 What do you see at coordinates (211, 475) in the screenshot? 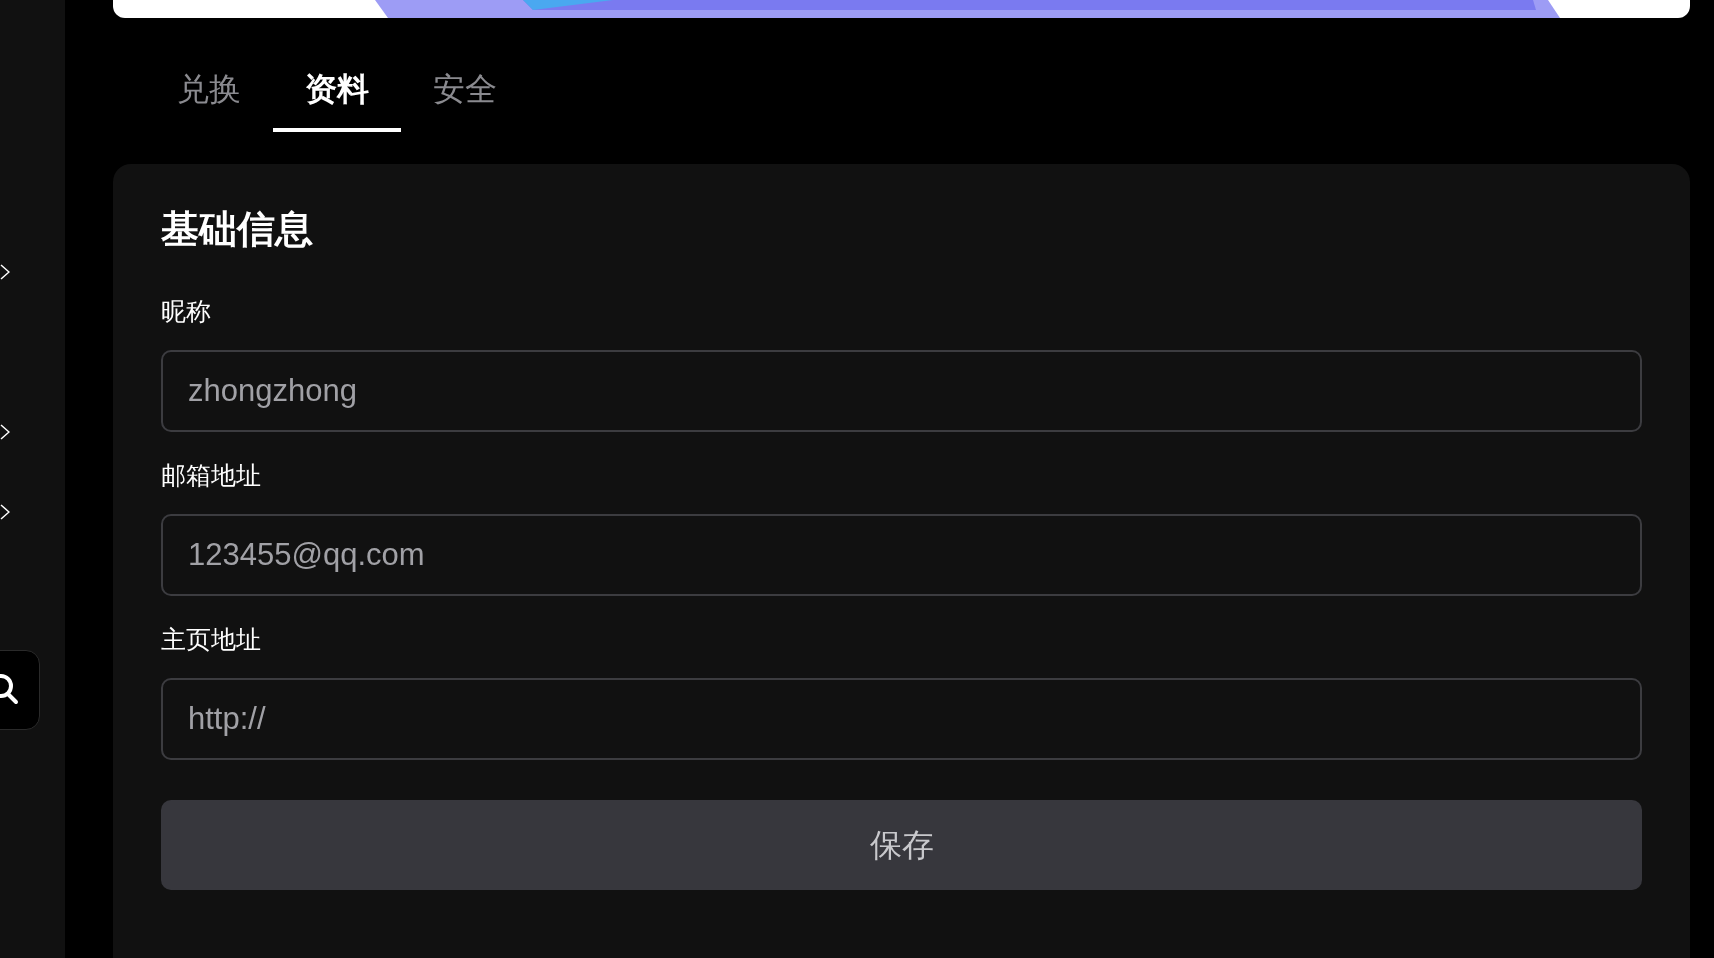
I see `field-label: 邮箱地址` at bounding box center [211, 475].